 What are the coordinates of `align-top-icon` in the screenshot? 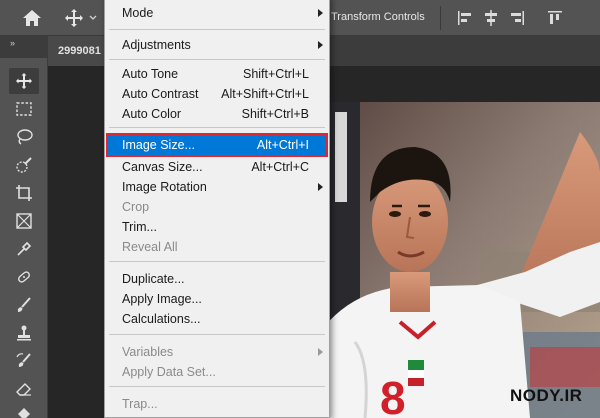 It's located at (555, 18).